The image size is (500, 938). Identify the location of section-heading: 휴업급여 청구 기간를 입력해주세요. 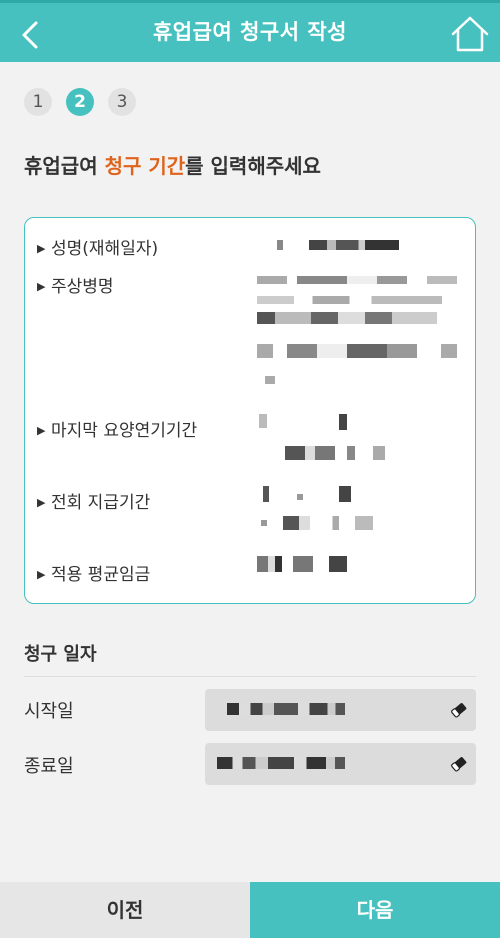
(172, 164).